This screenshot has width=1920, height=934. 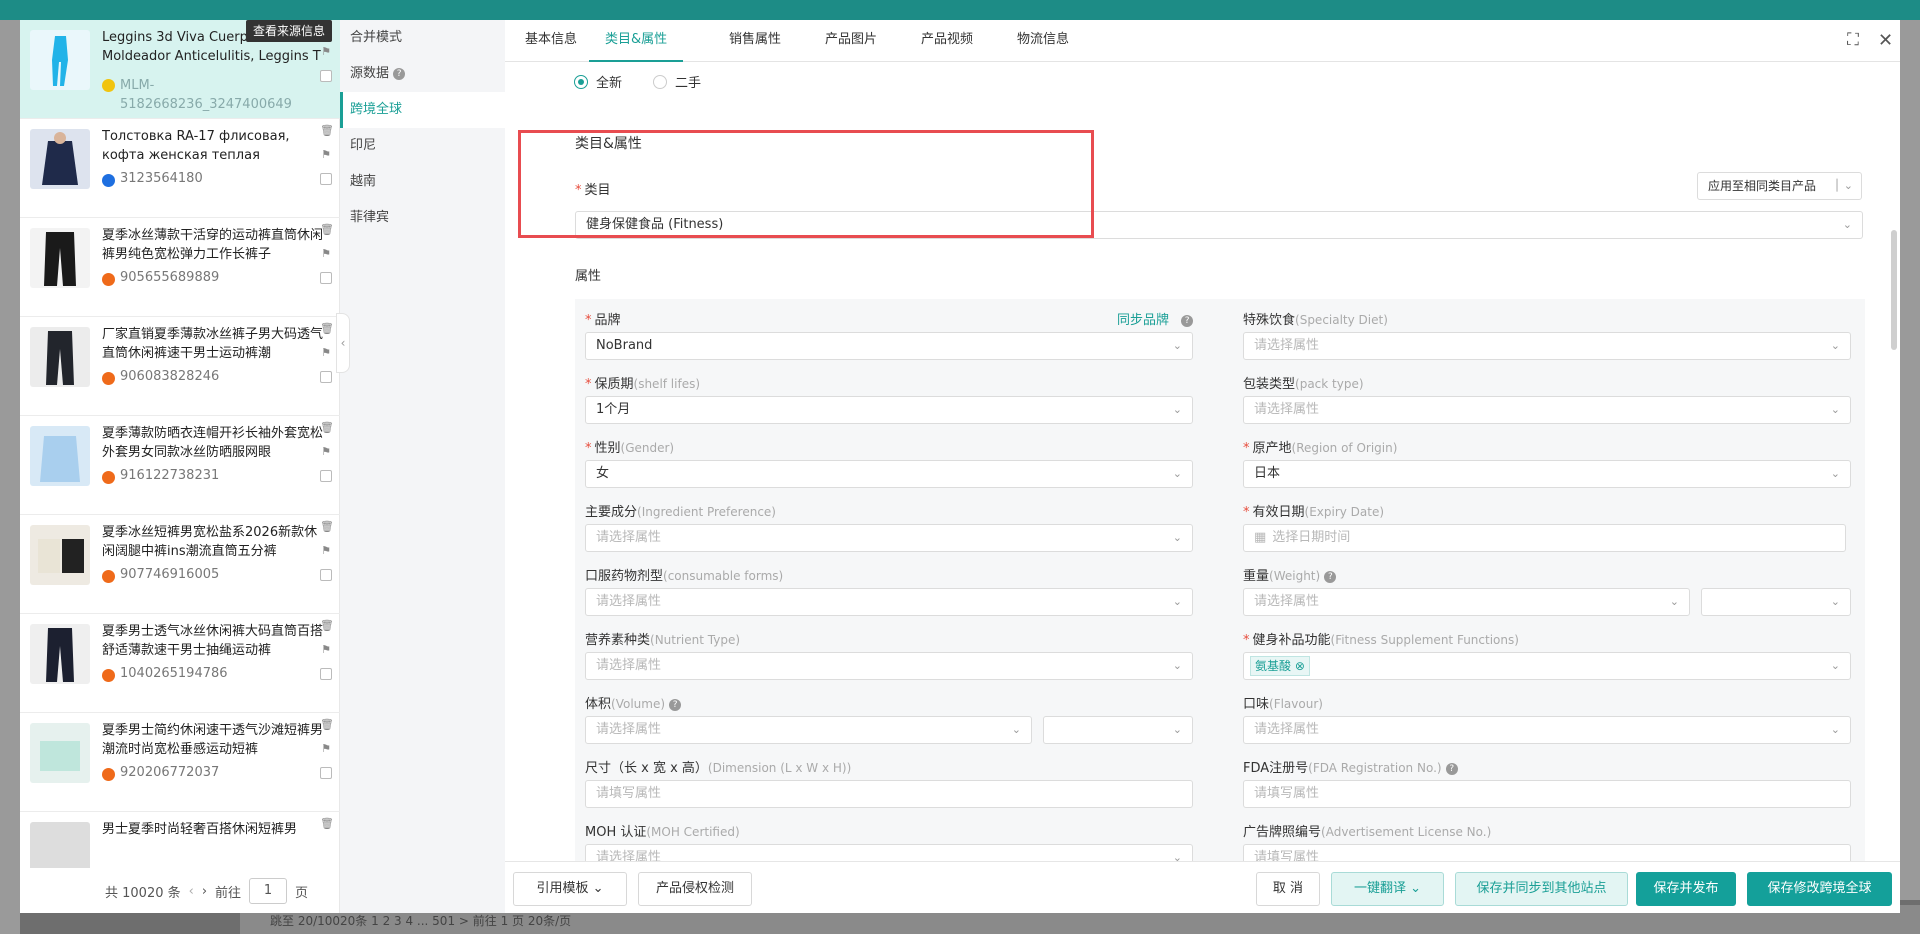 I want to click on condition-used-radio: 二手, so click(x=677, y=81).